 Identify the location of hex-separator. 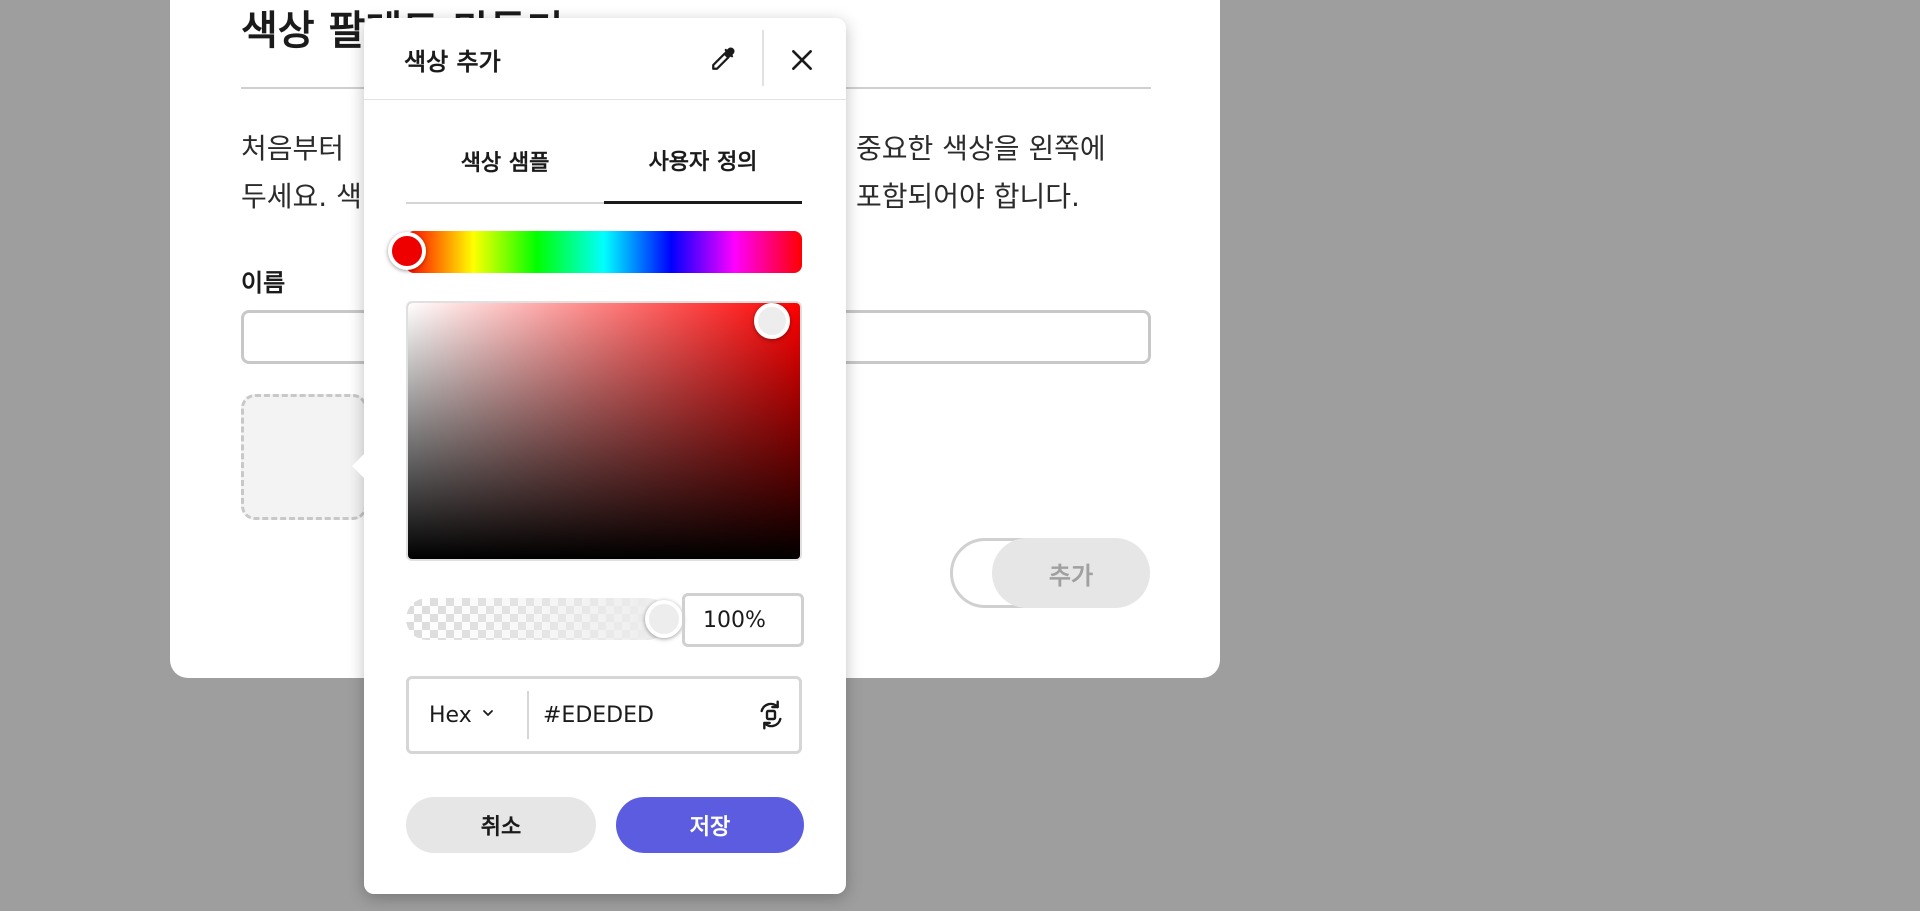
(528, 715).